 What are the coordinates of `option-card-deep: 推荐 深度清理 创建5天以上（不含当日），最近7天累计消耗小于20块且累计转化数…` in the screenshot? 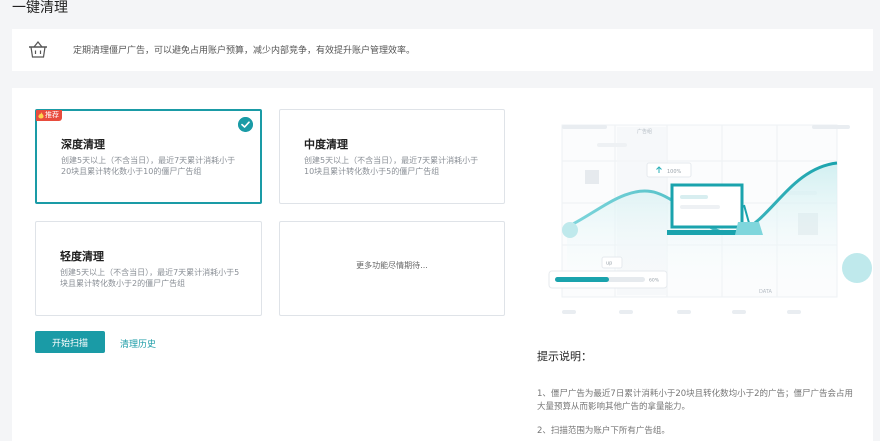 It's located at (148, 156).